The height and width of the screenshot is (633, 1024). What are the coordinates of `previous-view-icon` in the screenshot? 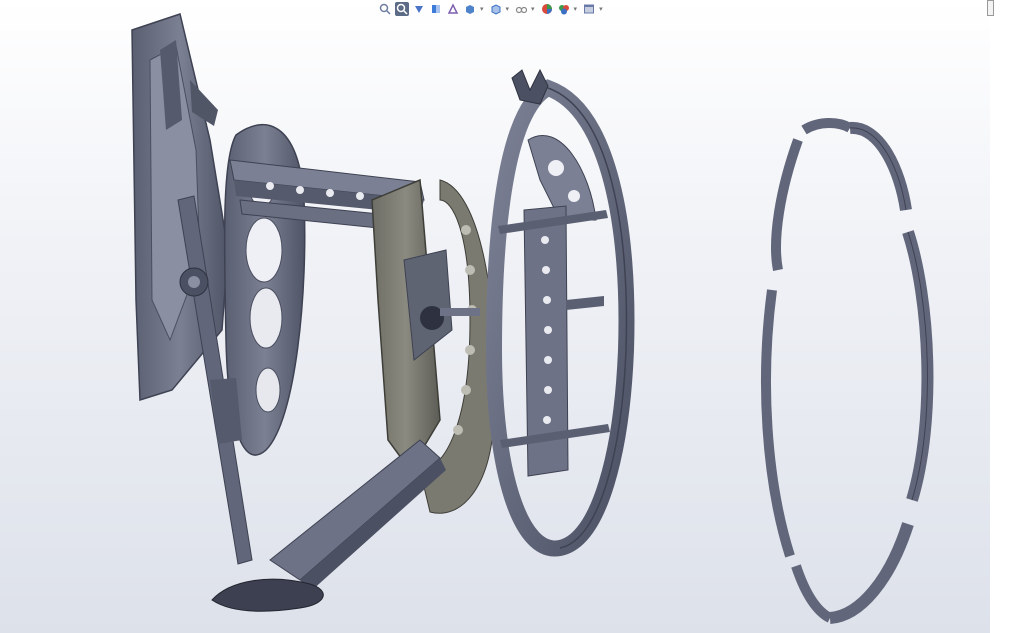 It's located at (419, 9).